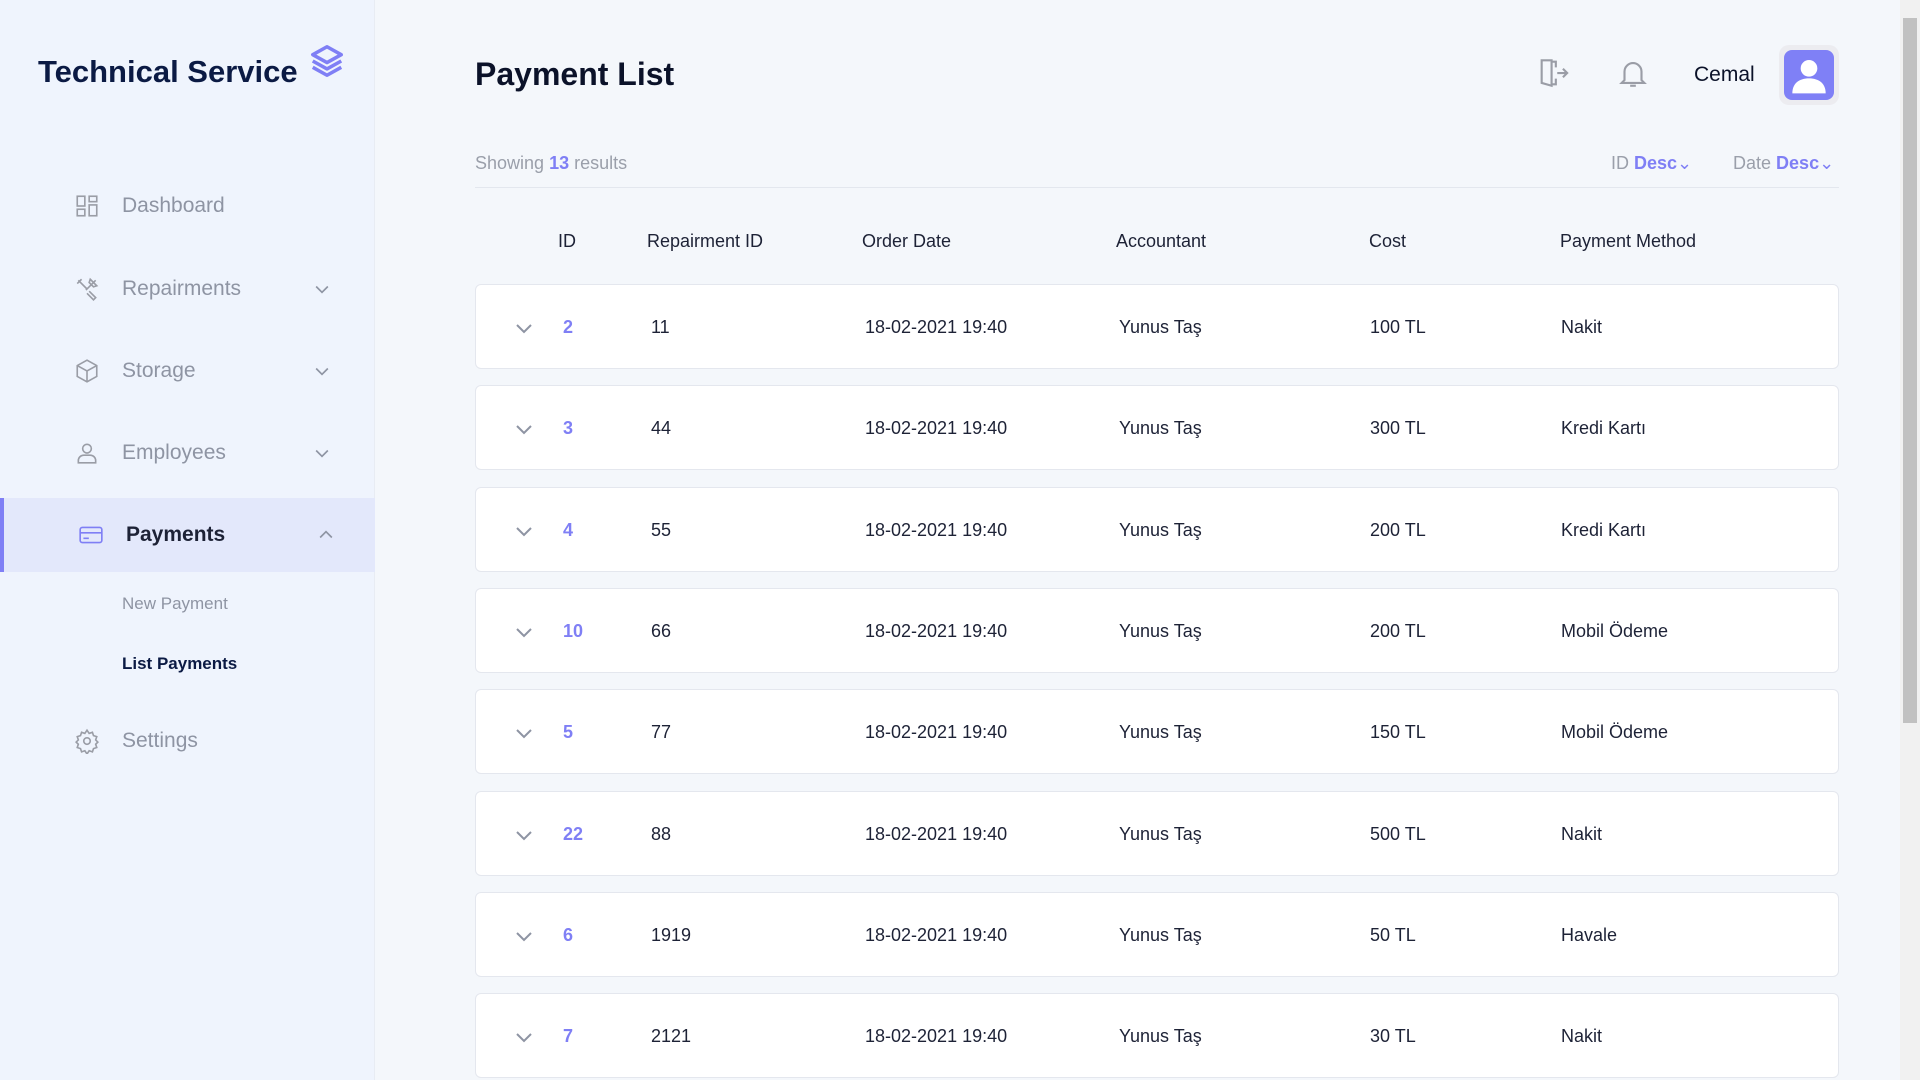  Describe the element at coordinates (661, 630) in the screenshot. I see `cell: 66` at that location.